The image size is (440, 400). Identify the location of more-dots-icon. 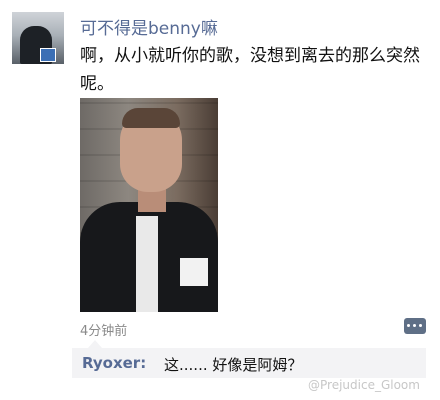
(415, 326).